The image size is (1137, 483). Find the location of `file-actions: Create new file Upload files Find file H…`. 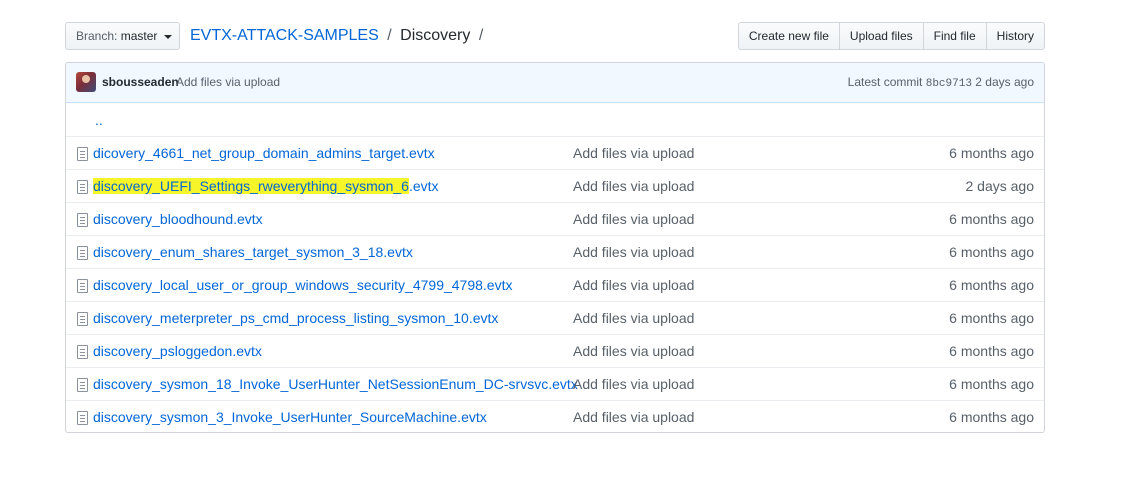

file-actions: Create new file Upload files Find file H… is located at coordinates (891, 36).